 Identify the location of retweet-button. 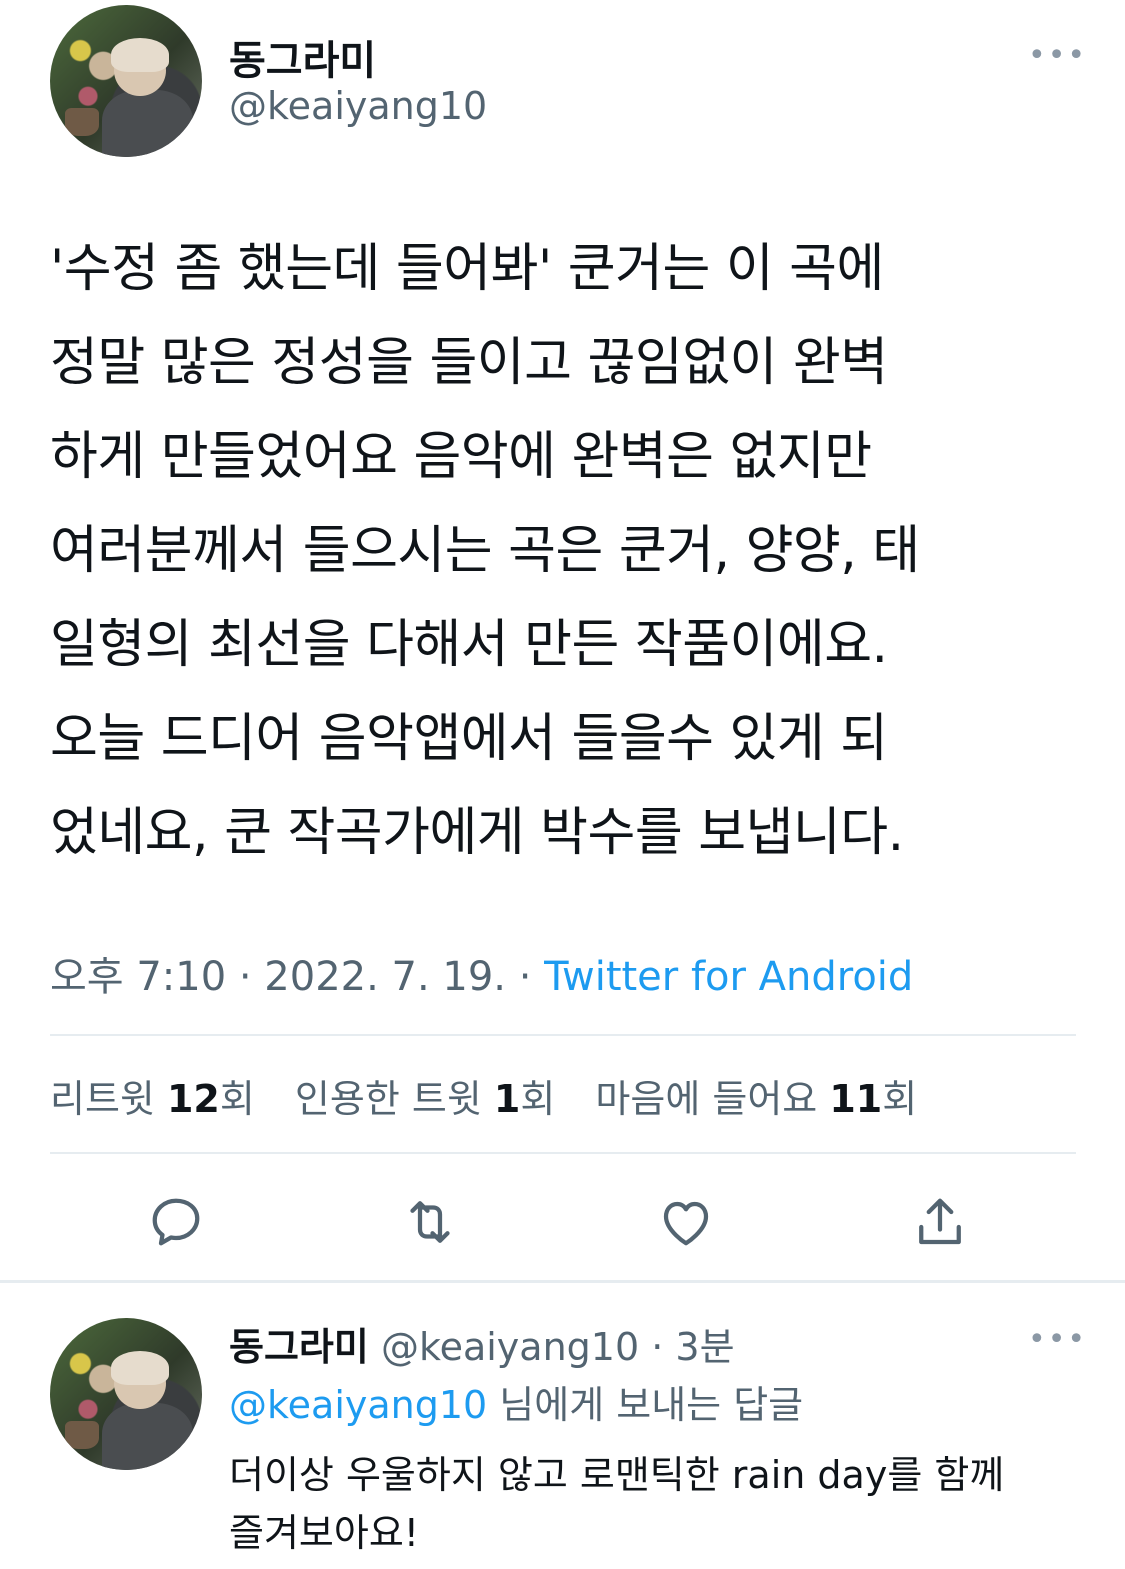
(430, 1222).